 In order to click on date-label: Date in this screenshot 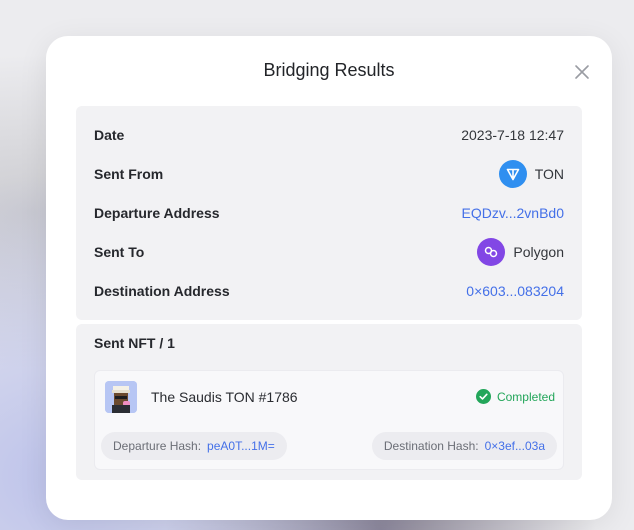, I will do `click(109, 135)`.